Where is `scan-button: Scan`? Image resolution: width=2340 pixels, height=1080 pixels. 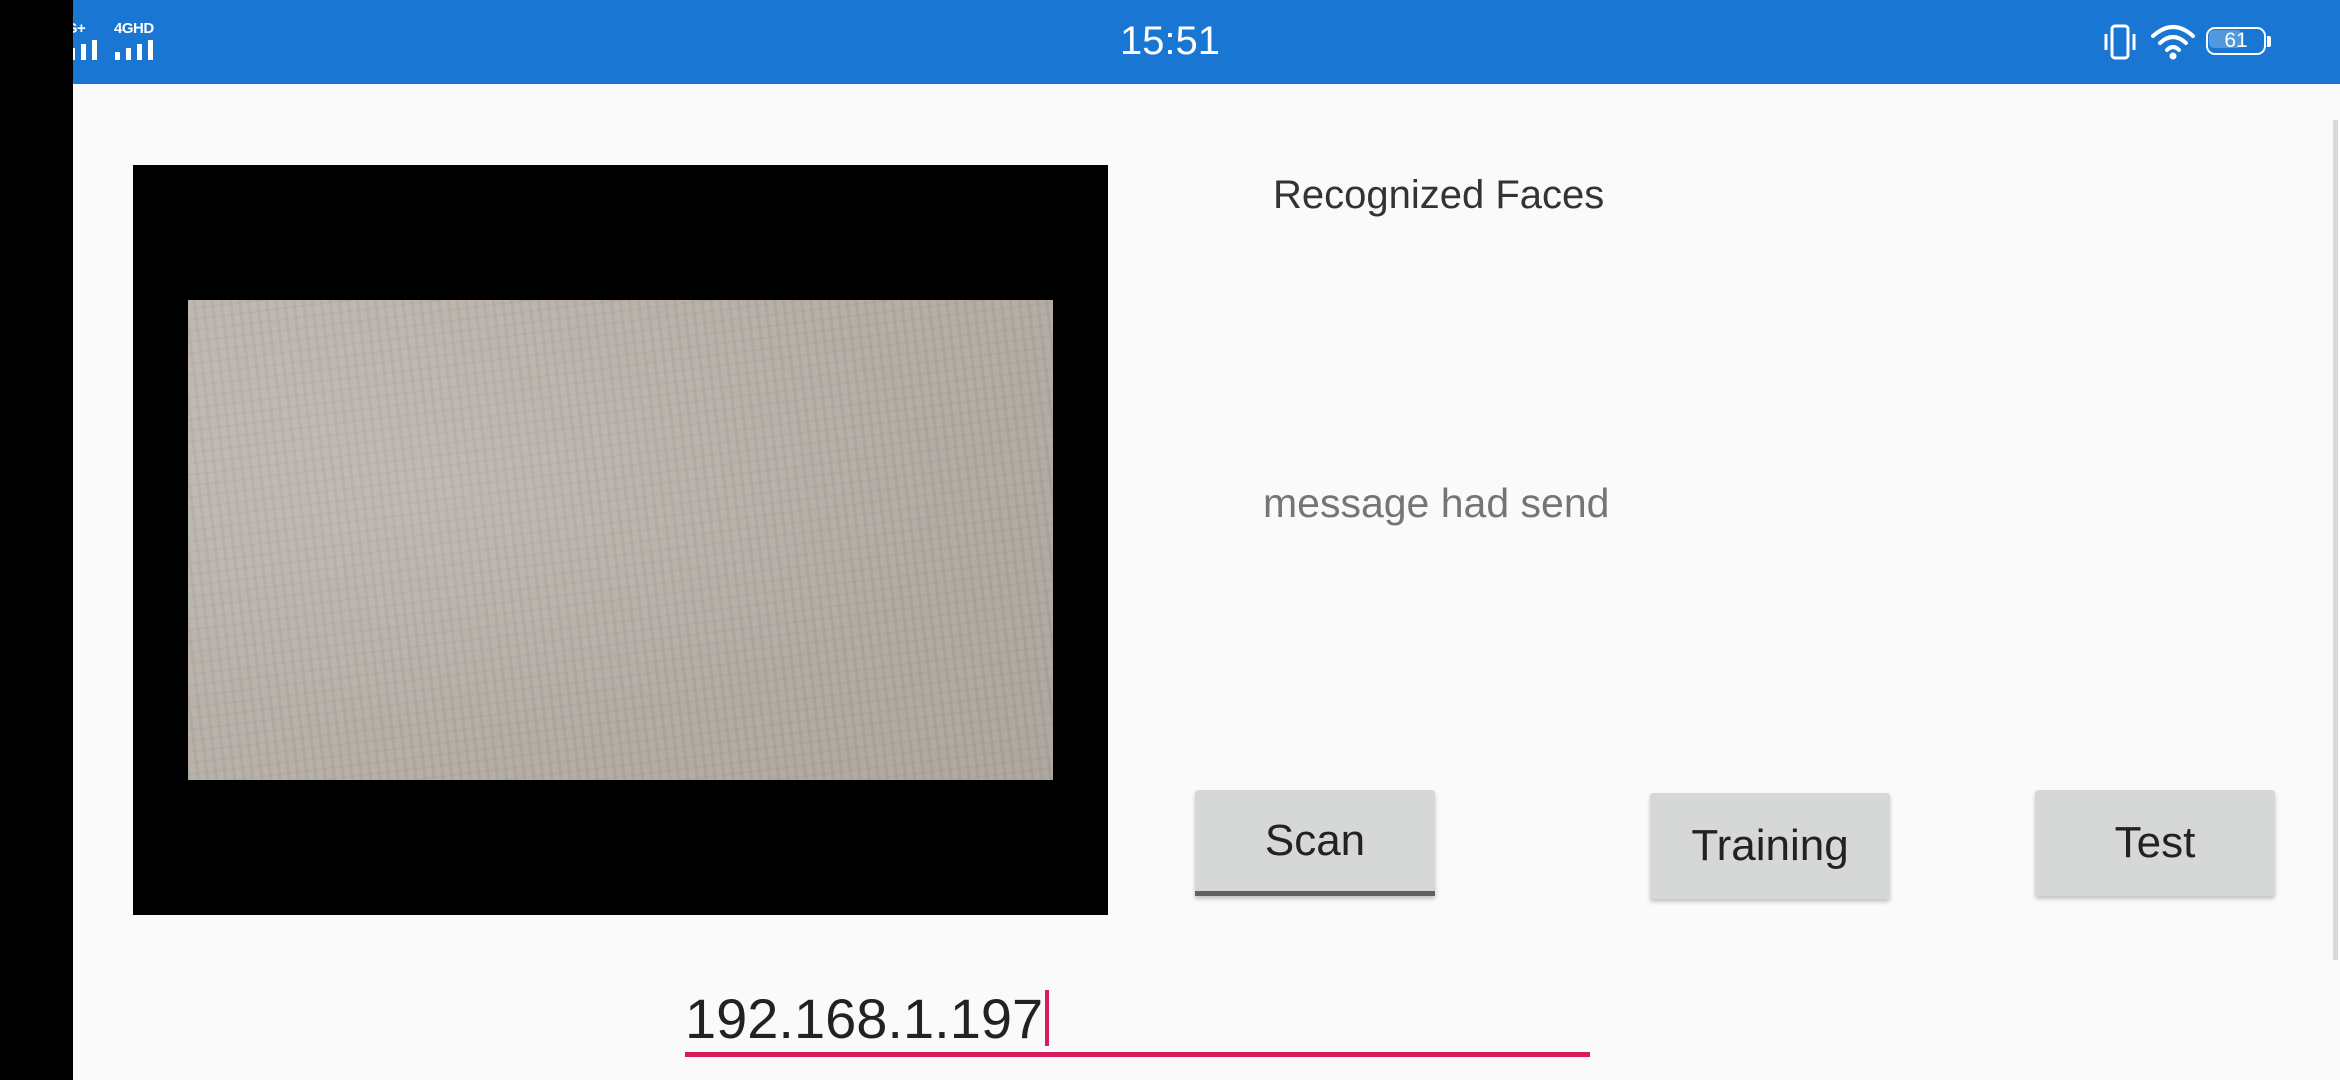 scan-button: Scan is located at coordinates (1315, 843).